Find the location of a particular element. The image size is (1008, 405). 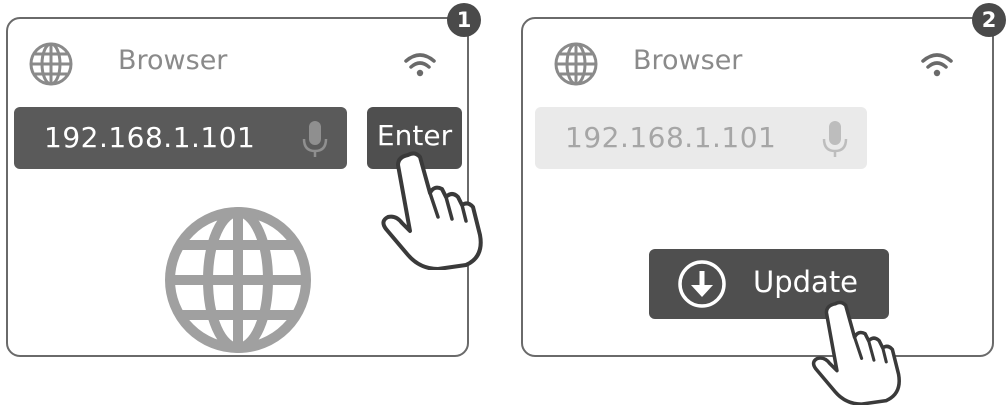

update-label: Update is located at coordinates (806, 282).